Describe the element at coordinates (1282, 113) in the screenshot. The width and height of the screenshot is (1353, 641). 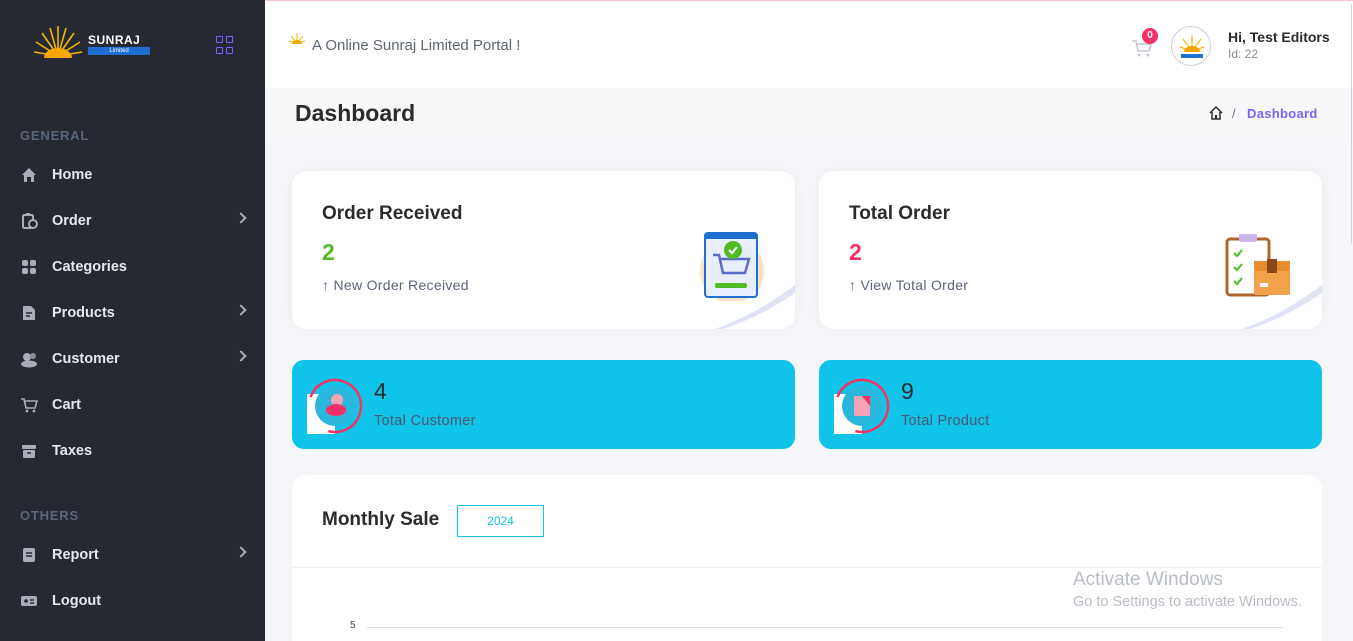
I see `breadcrumb-current: Dashboard` at that location.